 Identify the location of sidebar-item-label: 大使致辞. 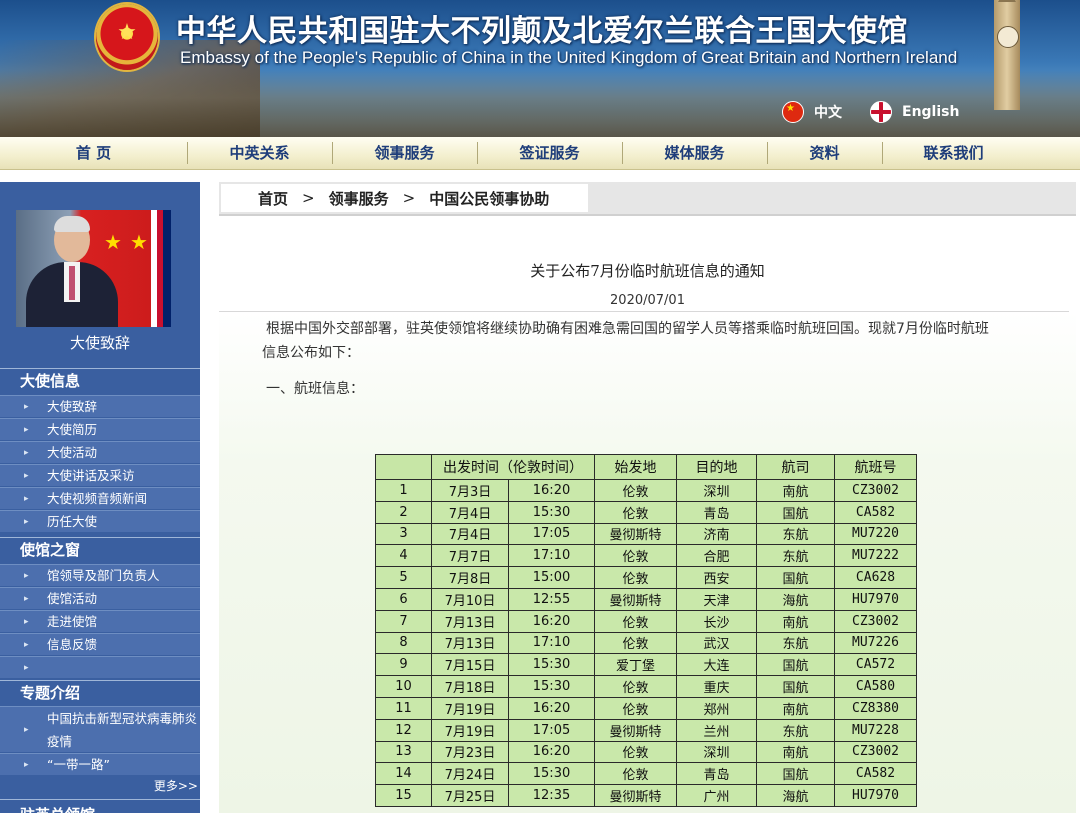
(72, 406).